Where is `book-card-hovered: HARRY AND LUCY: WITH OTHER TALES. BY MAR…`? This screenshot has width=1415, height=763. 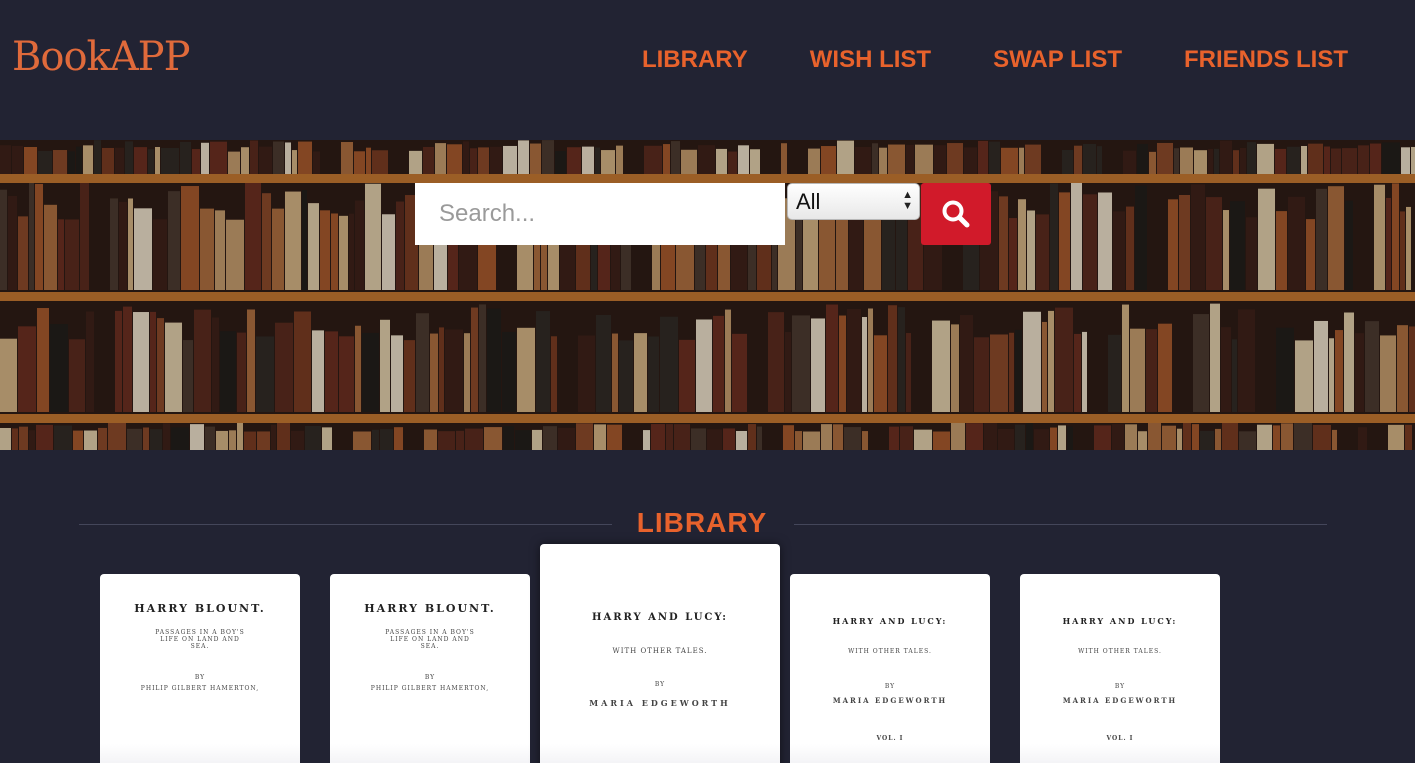 book-card-hovered: HARRY AND LUCY: WITH OTHER TALES. BY MAR… is located at coordinates (660, 653).